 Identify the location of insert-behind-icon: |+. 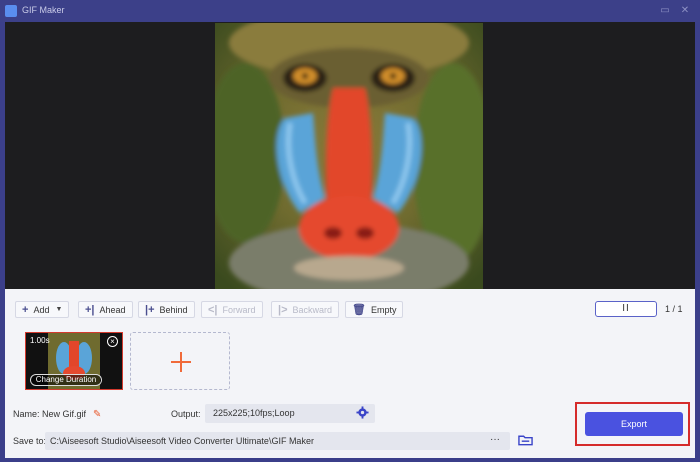
(150, 309).